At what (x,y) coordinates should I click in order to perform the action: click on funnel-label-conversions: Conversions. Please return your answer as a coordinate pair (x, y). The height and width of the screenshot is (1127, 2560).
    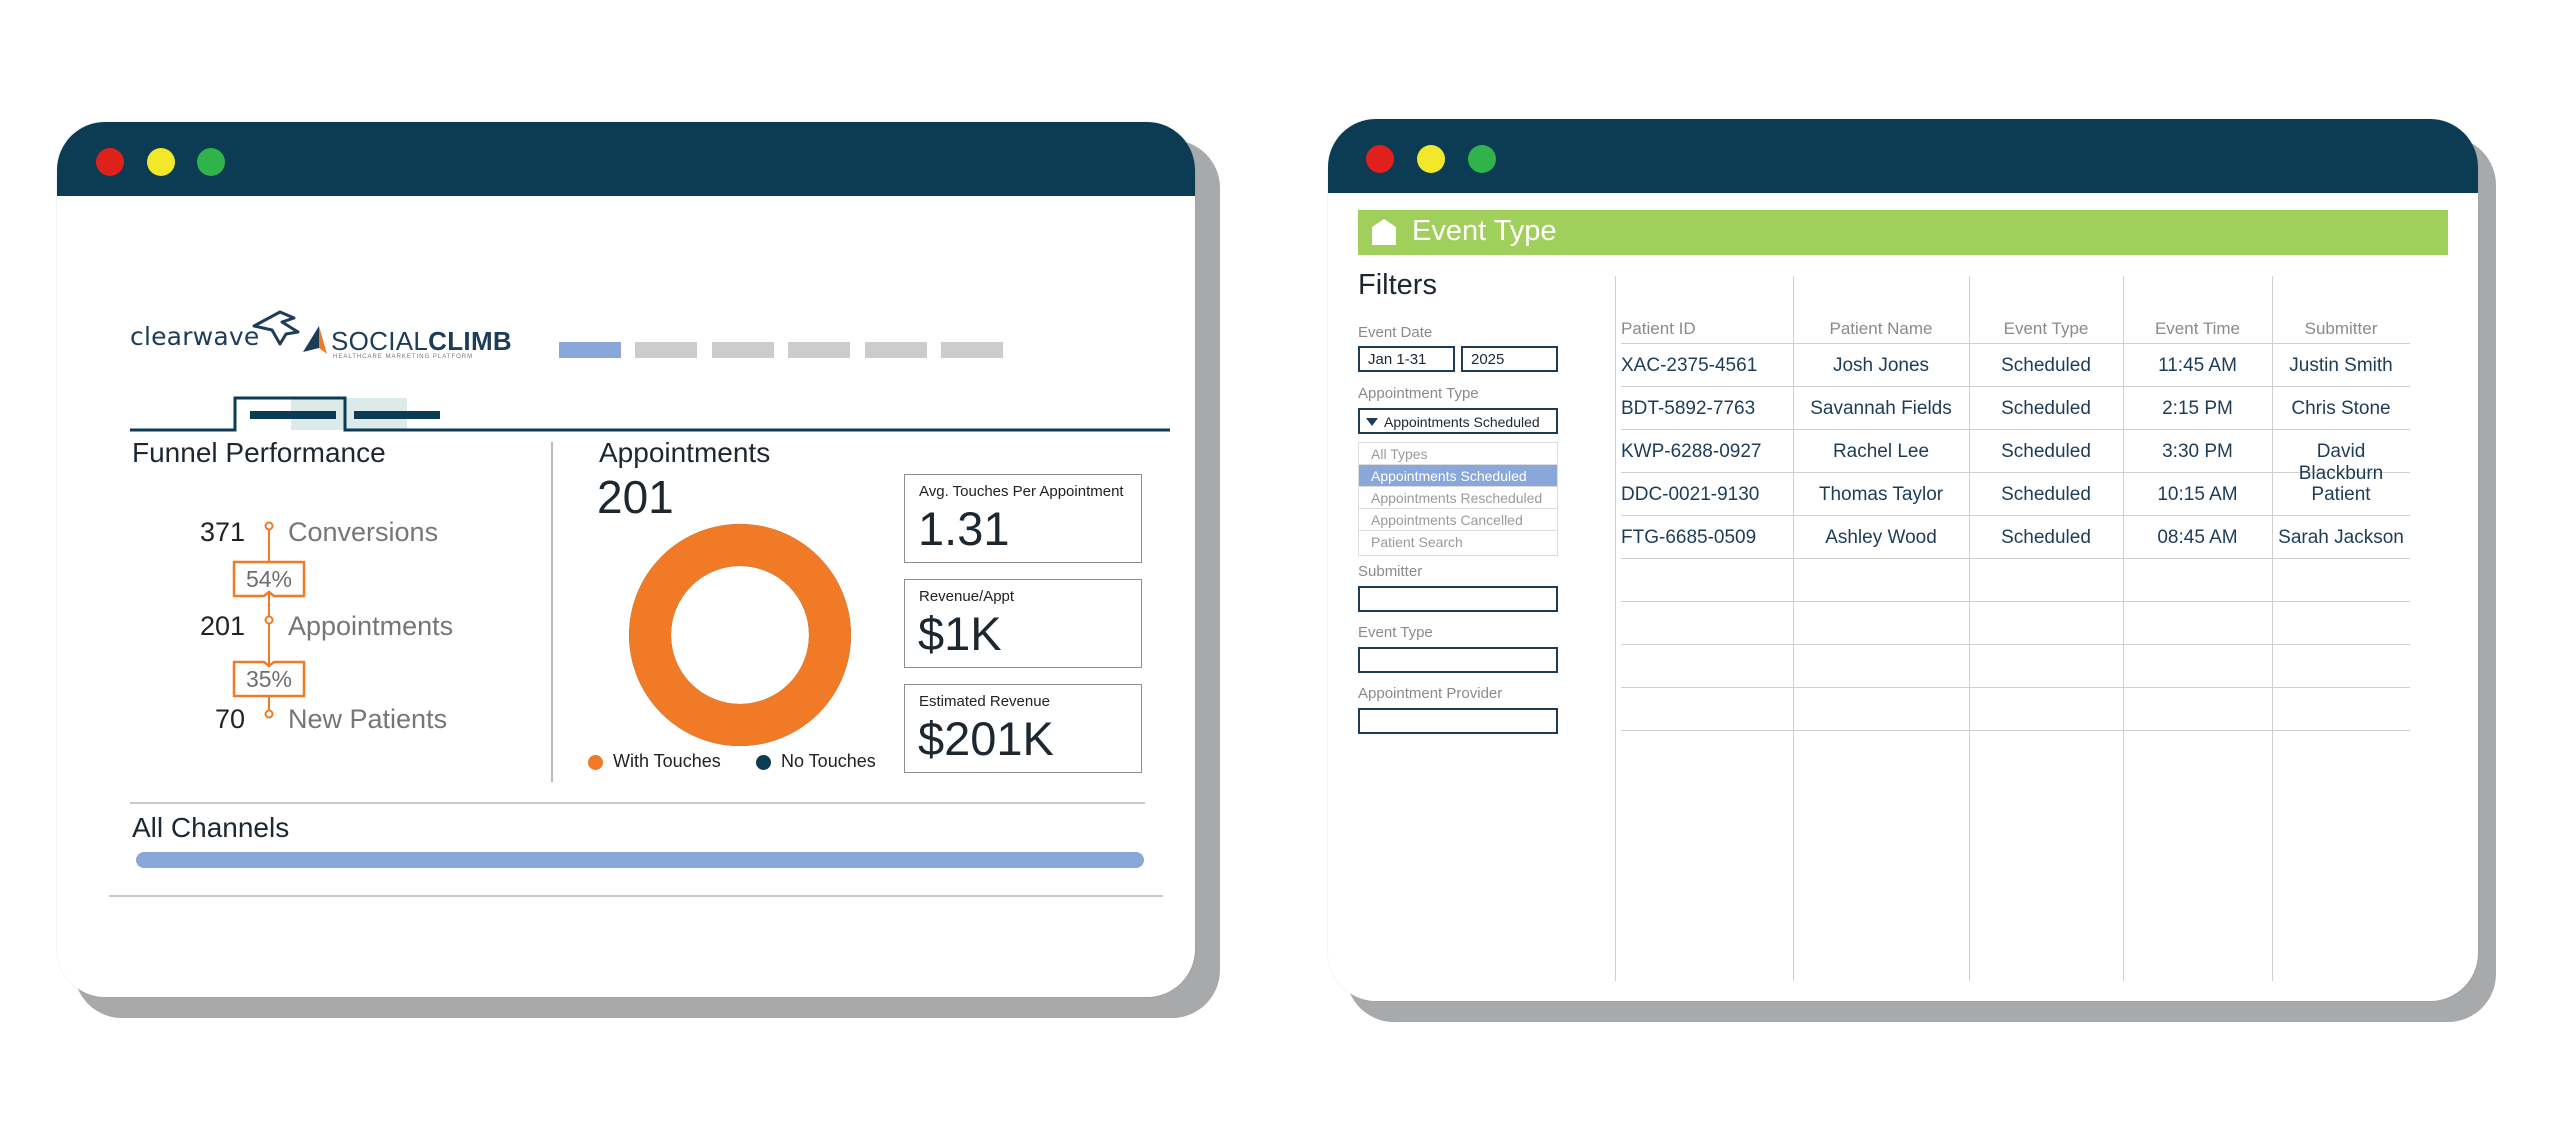
    Looking at the image, I should click on (363, 532).